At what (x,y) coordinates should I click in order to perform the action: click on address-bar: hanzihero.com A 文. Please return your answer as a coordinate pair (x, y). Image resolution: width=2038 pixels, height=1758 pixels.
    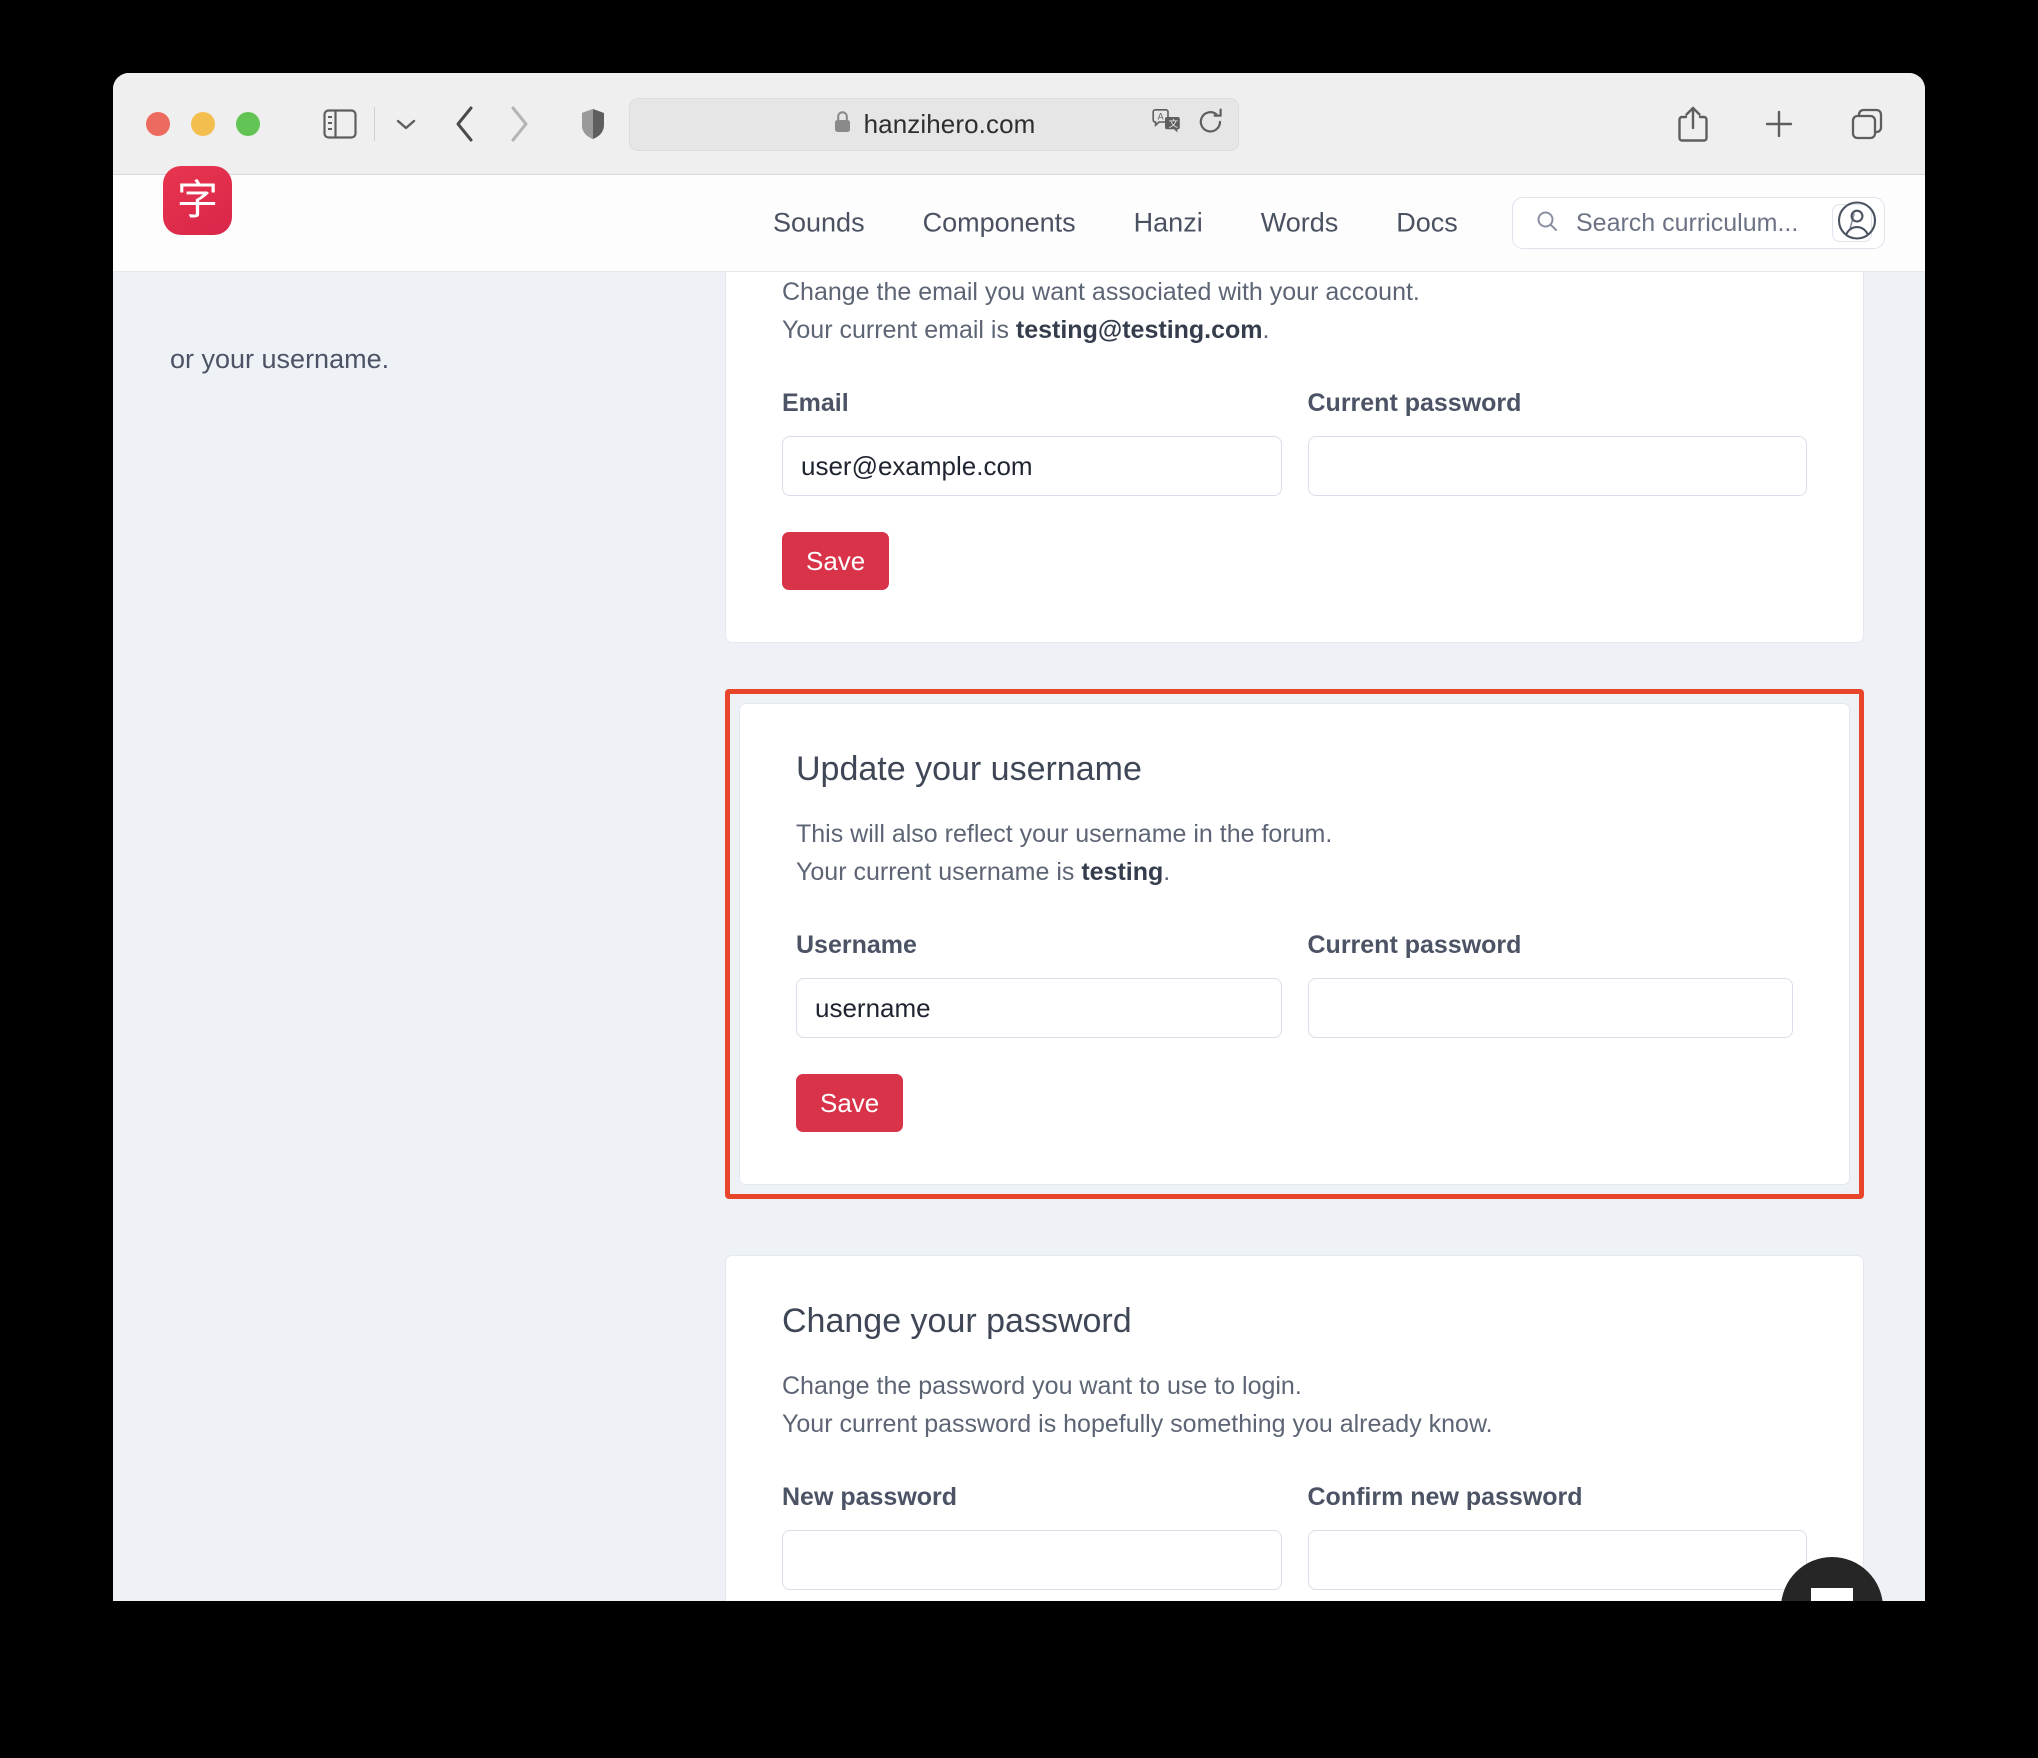
    Looking at the image, I should click on (934, 124).